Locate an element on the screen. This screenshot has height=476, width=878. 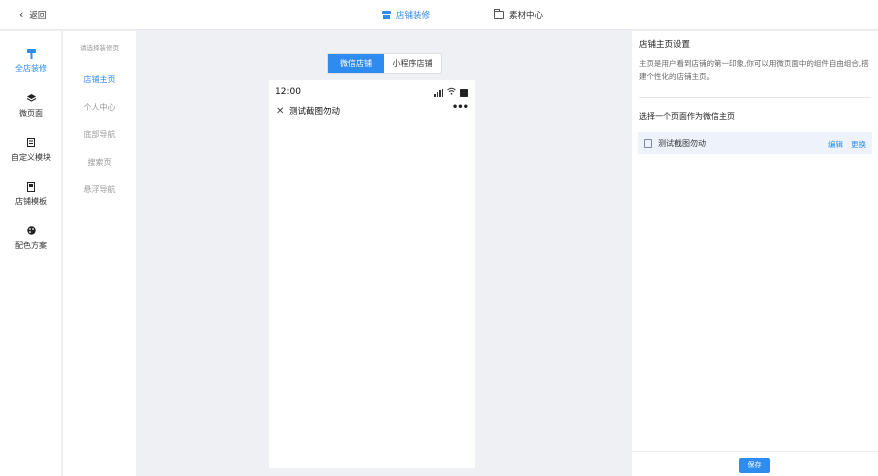
back-button: ‹ 返回 is located at coordinates (32, 15).